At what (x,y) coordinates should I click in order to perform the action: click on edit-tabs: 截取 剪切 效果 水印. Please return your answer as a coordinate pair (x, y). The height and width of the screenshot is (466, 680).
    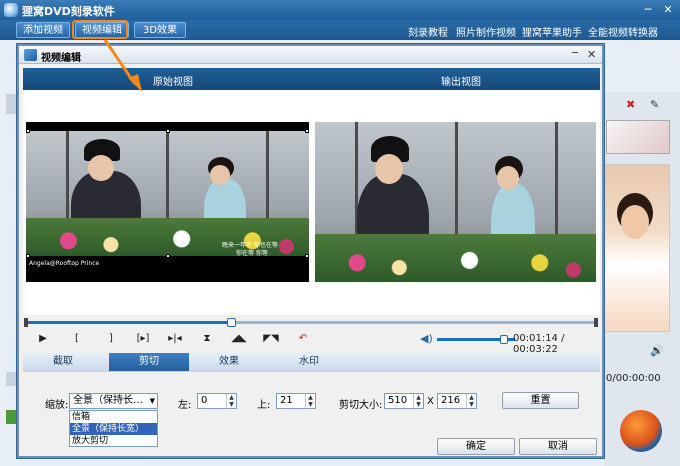
    Looking at the image, I should click on (311, 362).